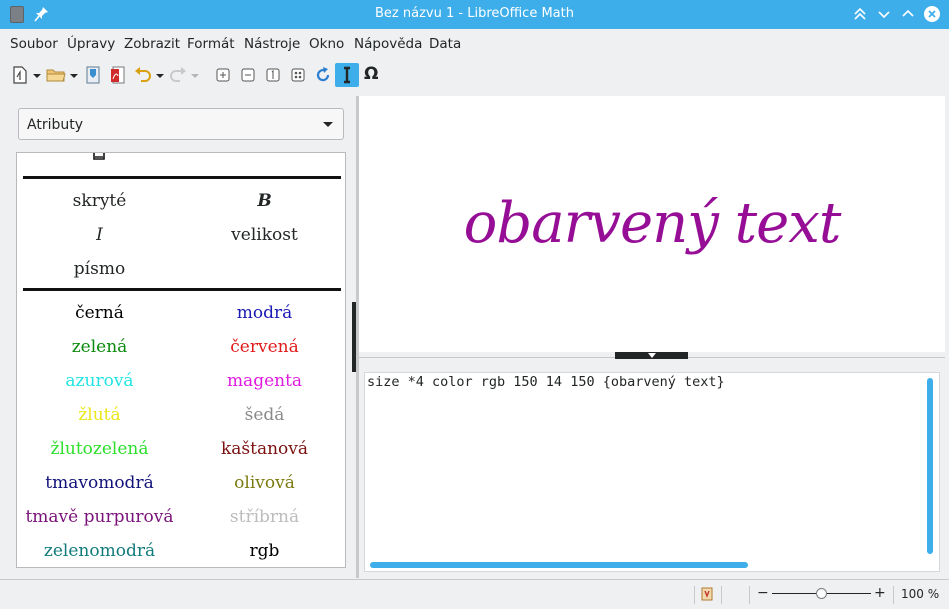 The width and height of the screenshot is (949, 609). I want to click on show-all-icon, so click(298, 75).